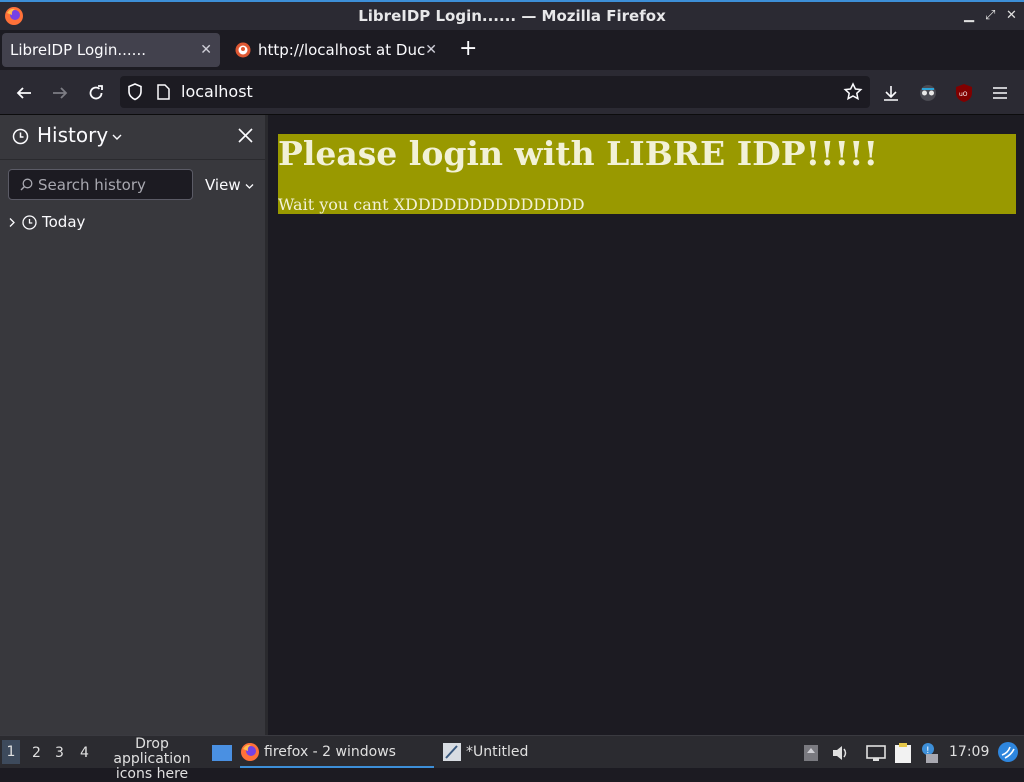 Image resolution: width=1024 pixels, height=782 pixels. What do you see at coordinates (223, 185) in the screenshot?
I see `view-label: View` at bounding box center [223, 185].